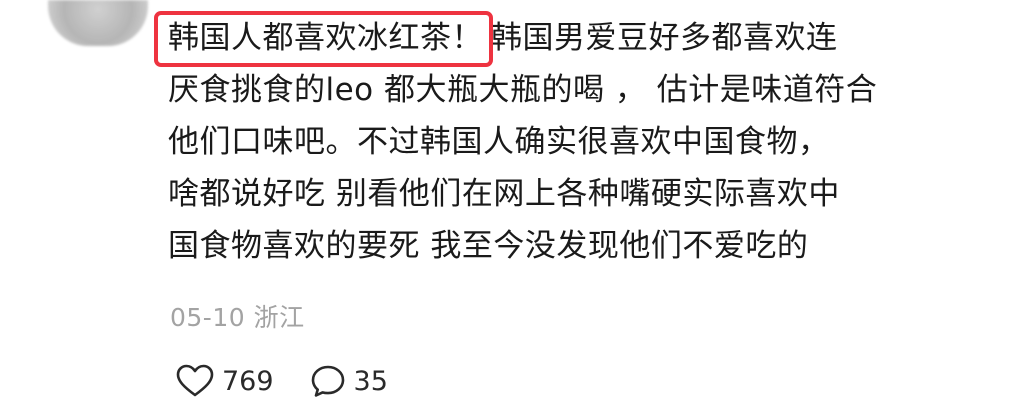 The image size is (1024, 419). Describe the element at coordinates (300, 381) in the screenshot. I see `comment-actions: 769 35` at that location.